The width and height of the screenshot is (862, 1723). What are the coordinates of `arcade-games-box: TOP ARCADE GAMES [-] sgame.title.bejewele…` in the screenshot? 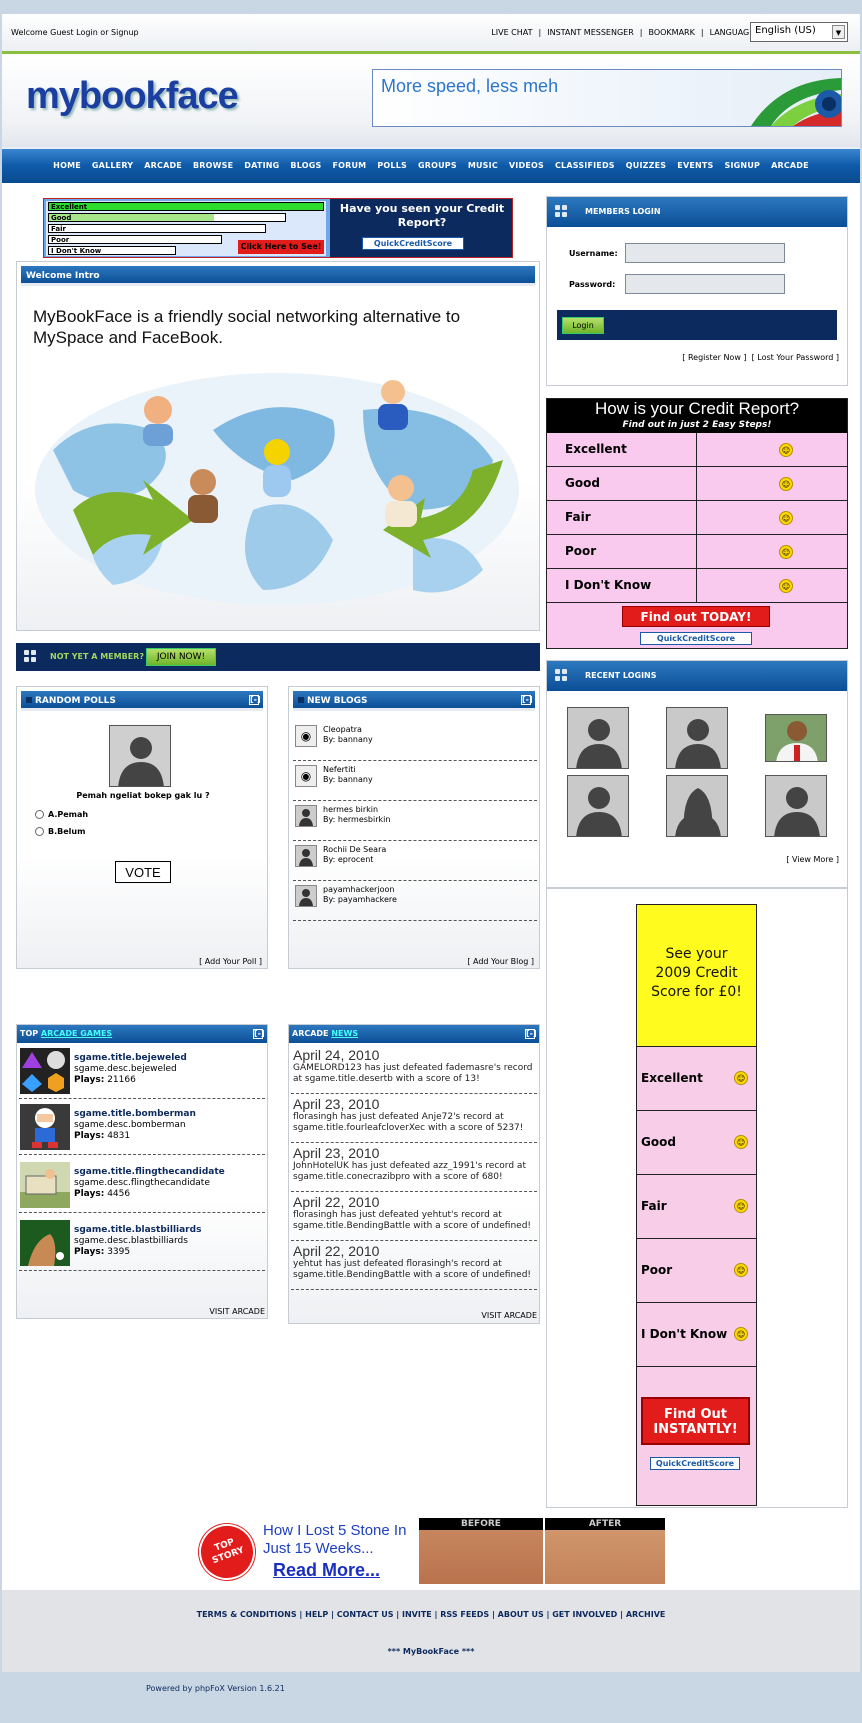 It's located at (142, 1171).